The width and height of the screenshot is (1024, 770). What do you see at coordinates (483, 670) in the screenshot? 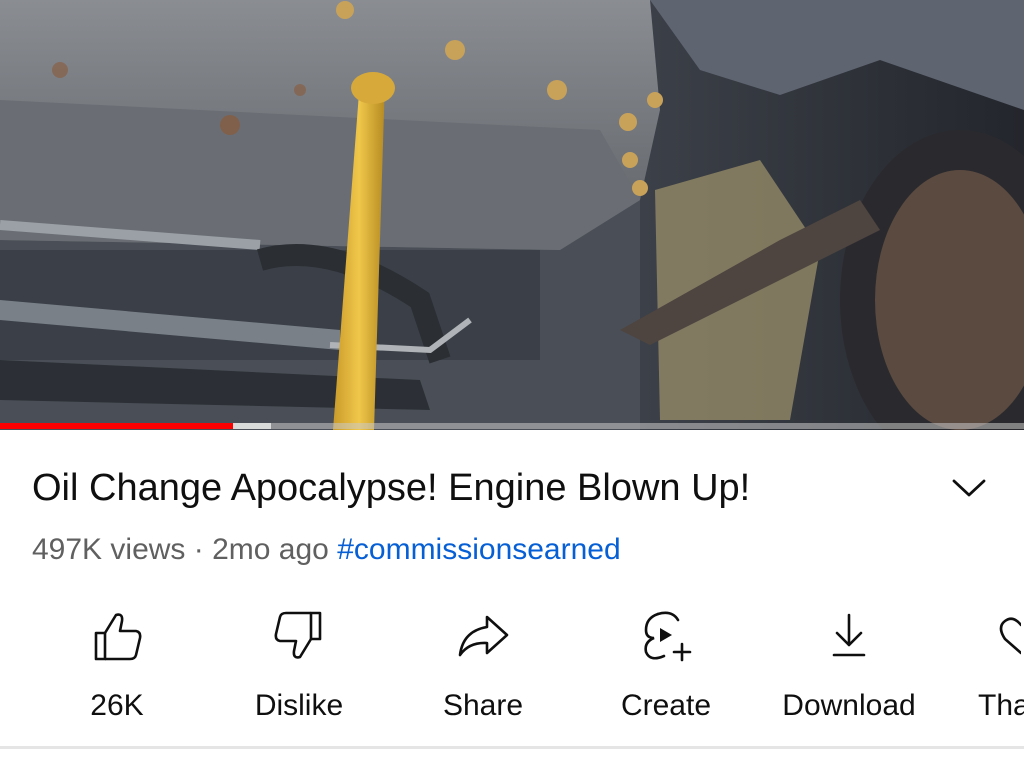
I see `share-button: Share` at bounding box center [483, 670].